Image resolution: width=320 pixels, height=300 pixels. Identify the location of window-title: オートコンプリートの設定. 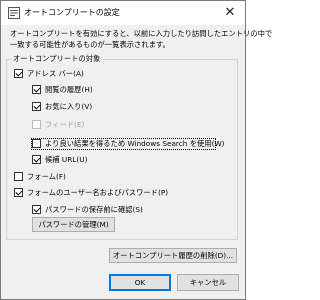
(72, 12).